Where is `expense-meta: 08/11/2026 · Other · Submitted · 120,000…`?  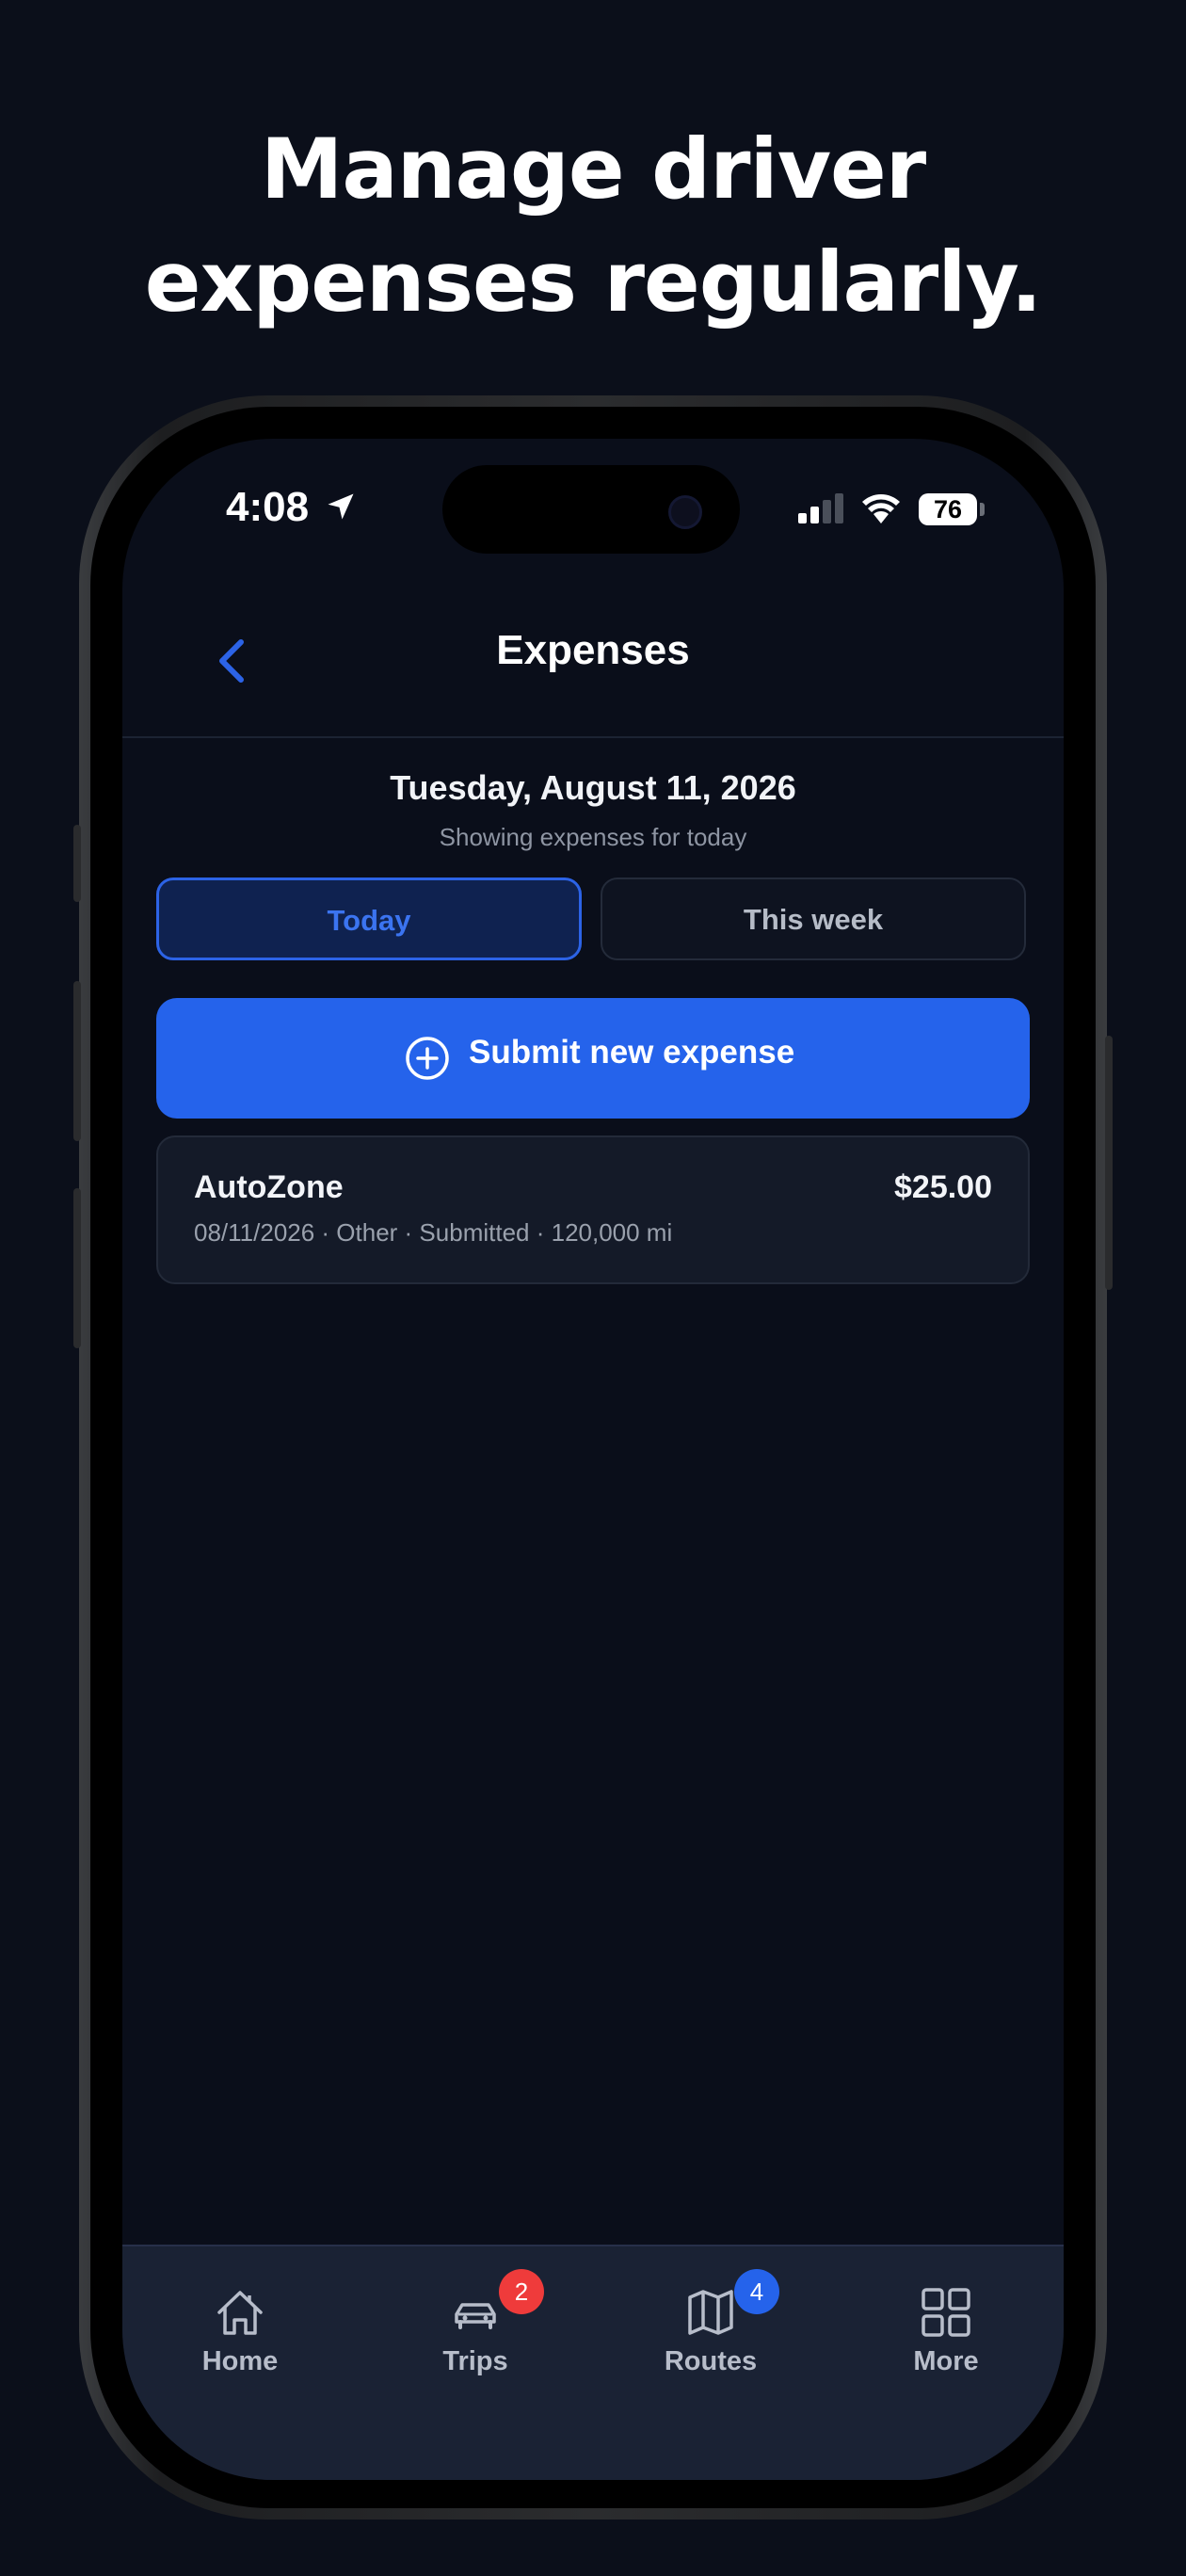 expense-meta: 08/11/2026 · Other · Submitted · 120,000… is located at coordinates (433, 1232).